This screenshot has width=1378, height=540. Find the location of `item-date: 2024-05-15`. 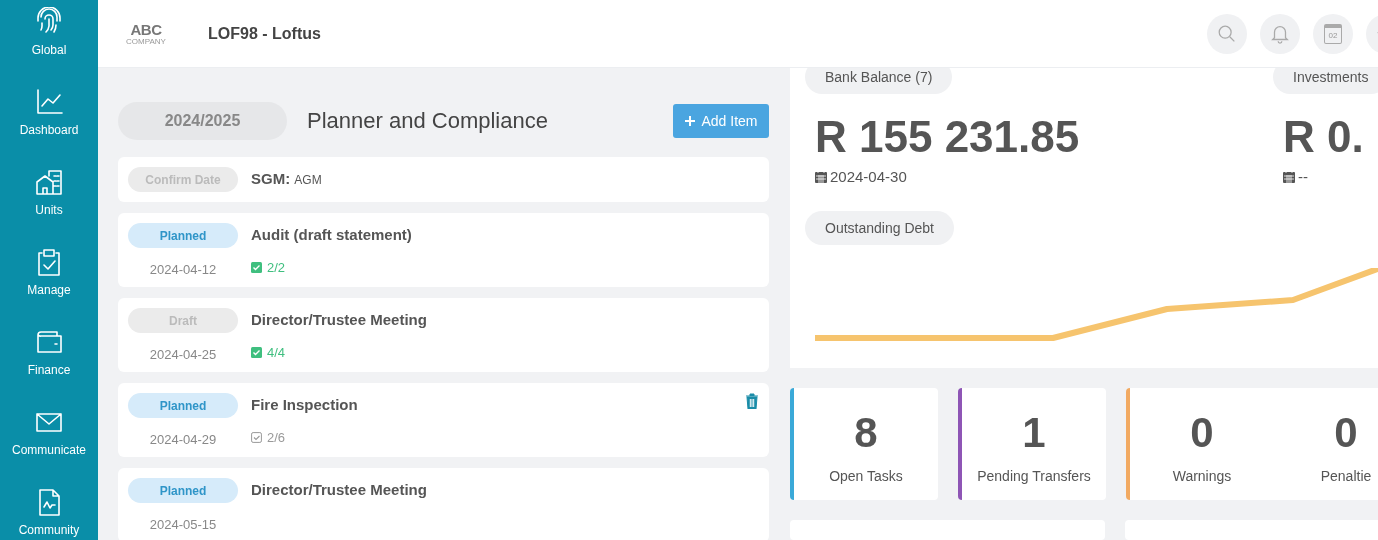

item-date: 2024-05-15 is located at coordinates (183, 524).